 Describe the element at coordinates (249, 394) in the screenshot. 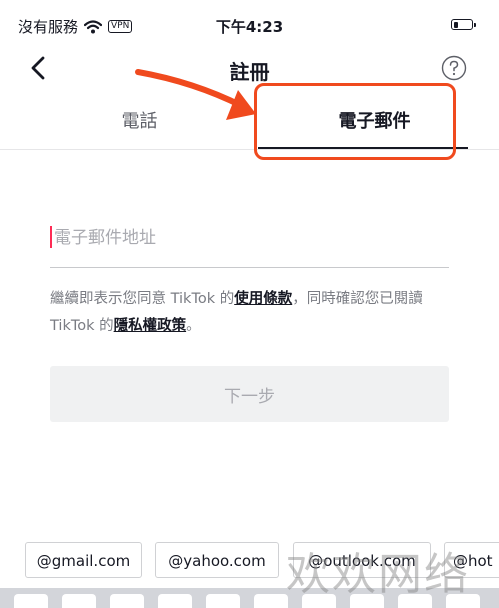

I see `next-button: 下一步` at that location.